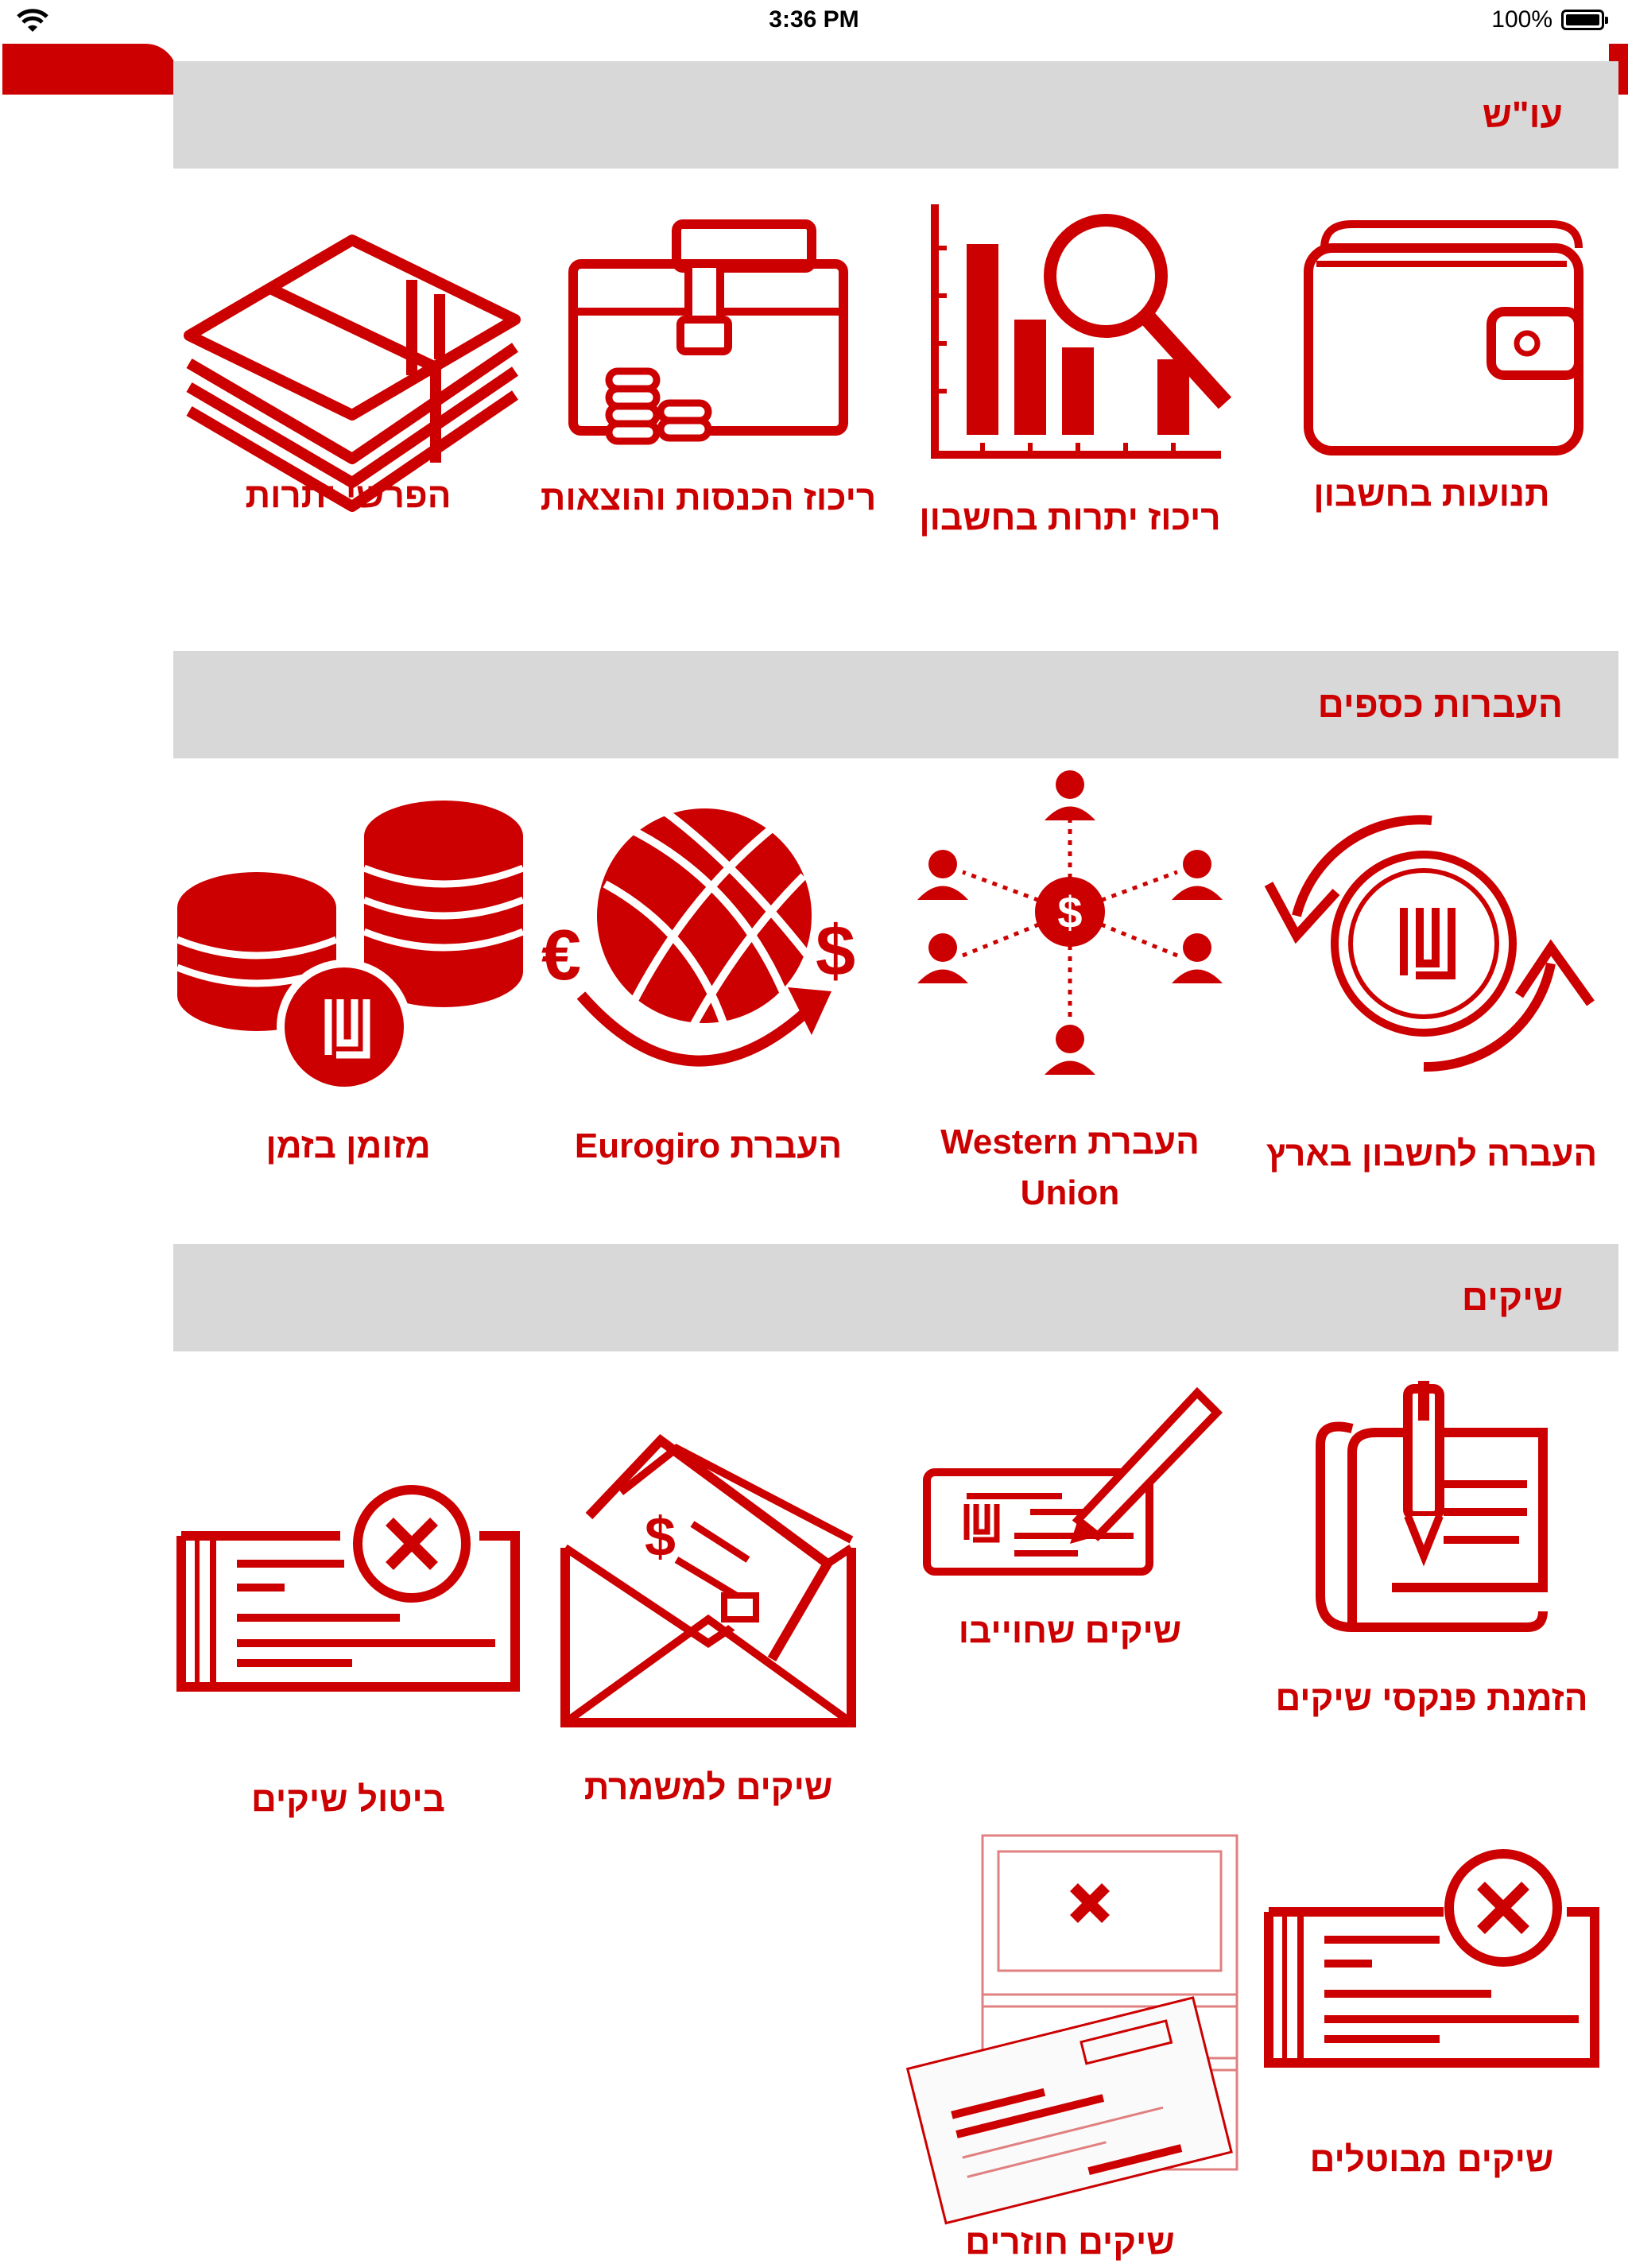 The height and width of the screenshot is (2268, 1628). Describe the element at coordinates (1512, 1297) in the screenshot. I see `section-title: שיקים` at that location.